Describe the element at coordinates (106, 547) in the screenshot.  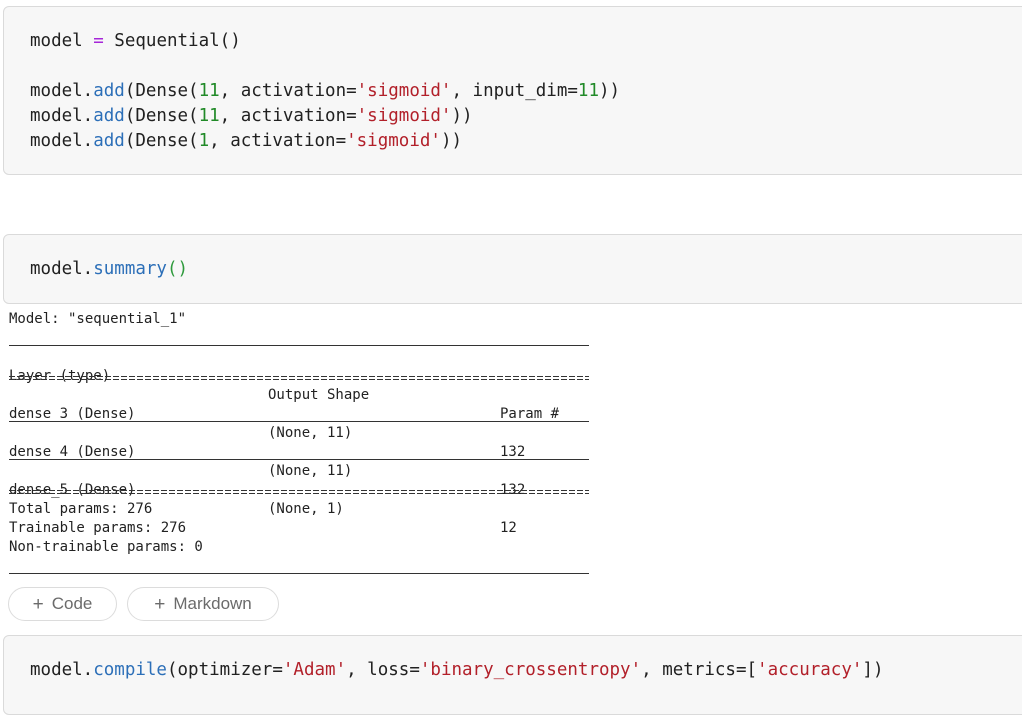
I see `non-trainable-params: Non-trainable params: 0` at that location.